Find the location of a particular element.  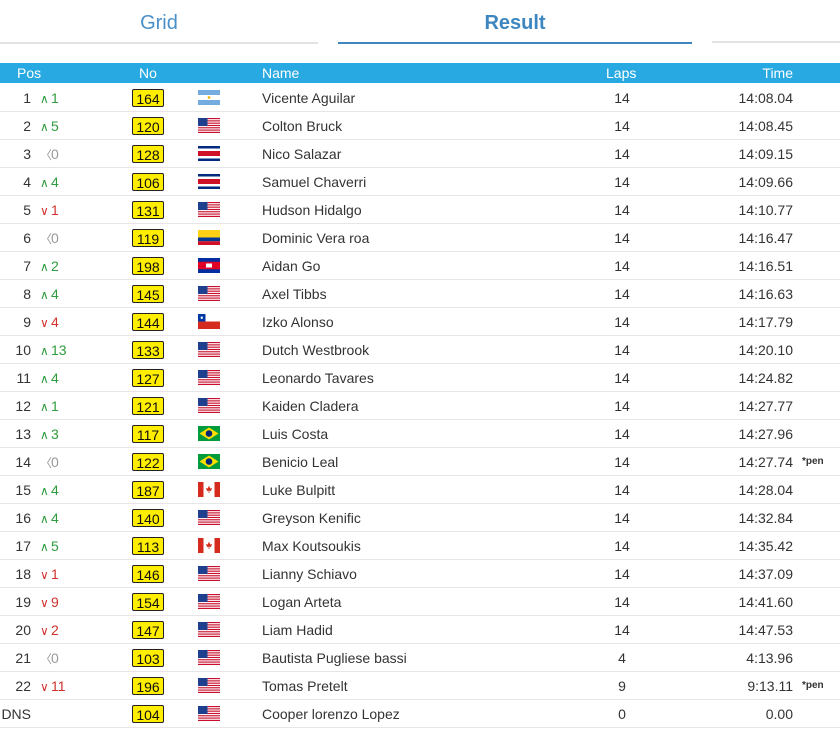

position: DNS is located at coordinates (16, 714).